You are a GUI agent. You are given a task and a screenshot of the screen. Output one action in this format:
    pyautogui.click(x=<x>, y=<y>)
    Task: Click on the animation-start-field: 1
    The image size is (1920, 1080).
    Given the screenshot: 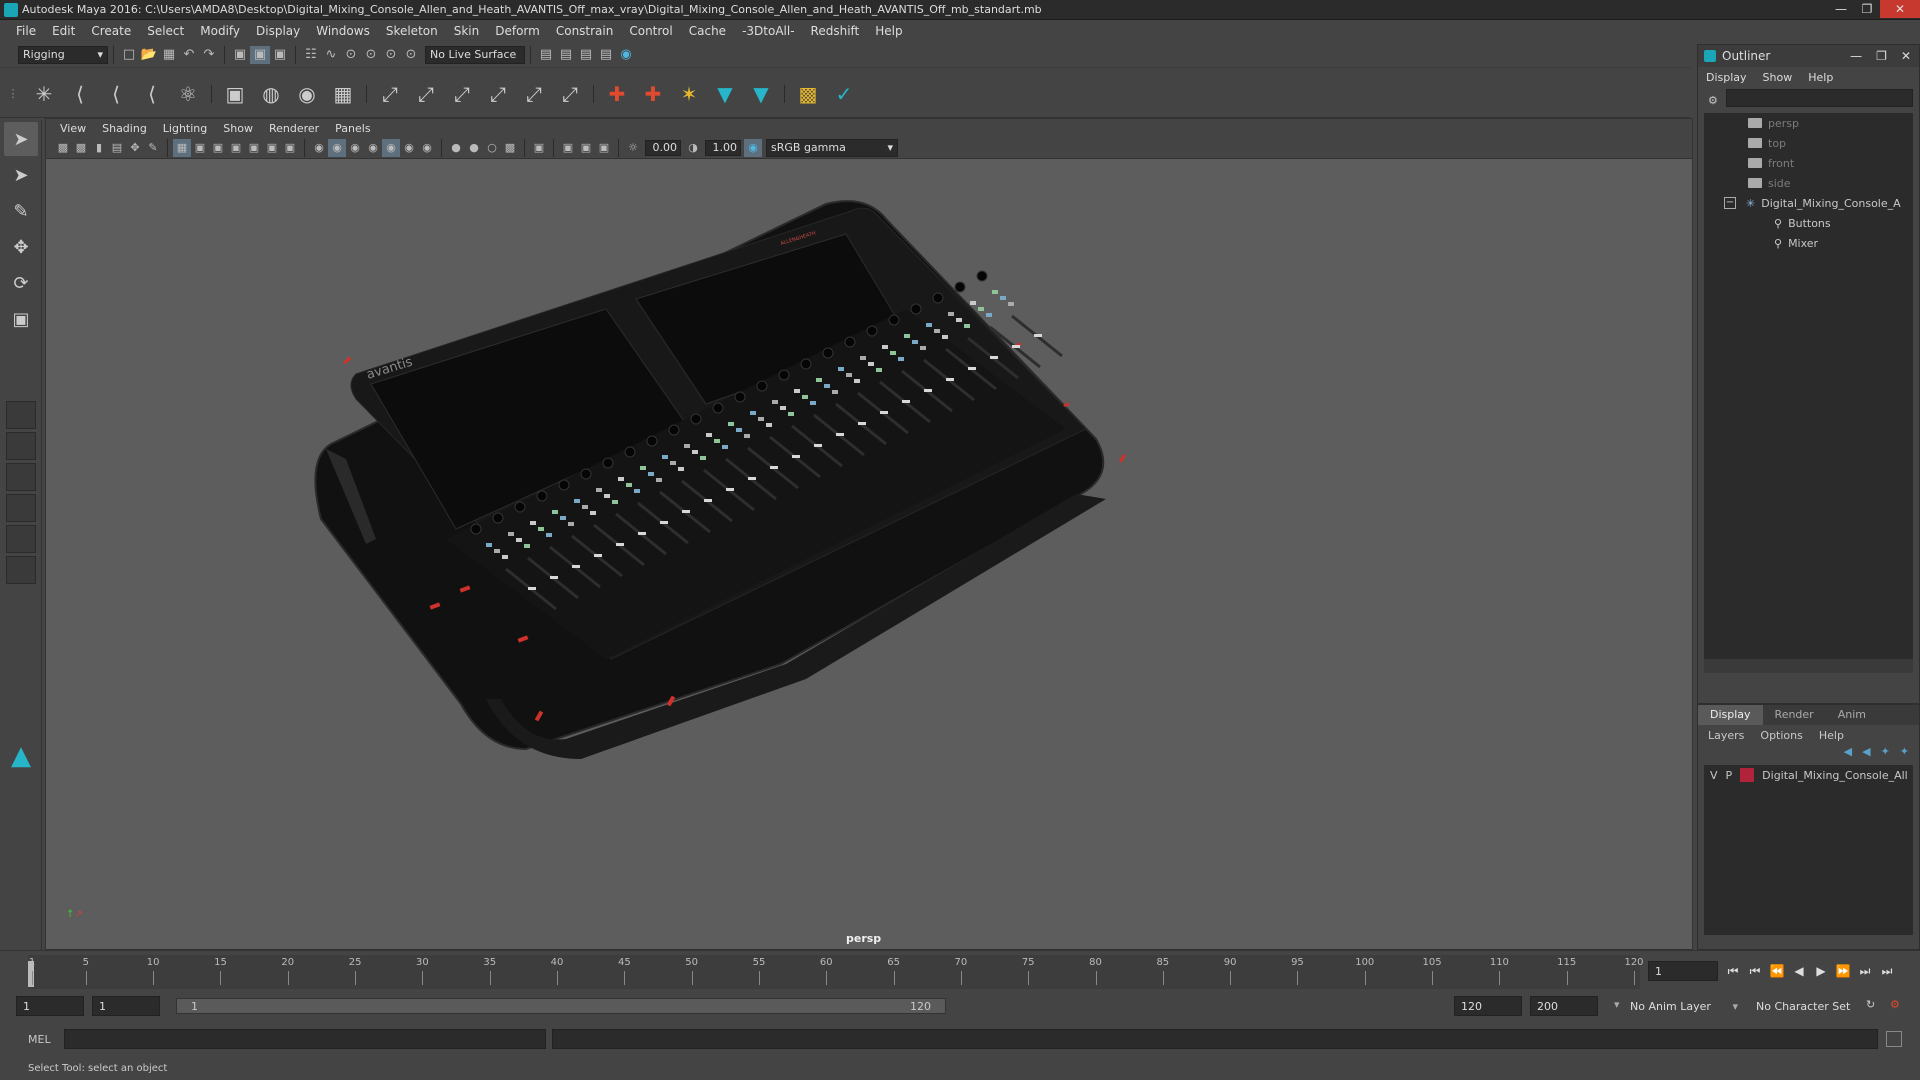 What is the action you would take?
    pyautogui.click(x=50, y=1006)
    